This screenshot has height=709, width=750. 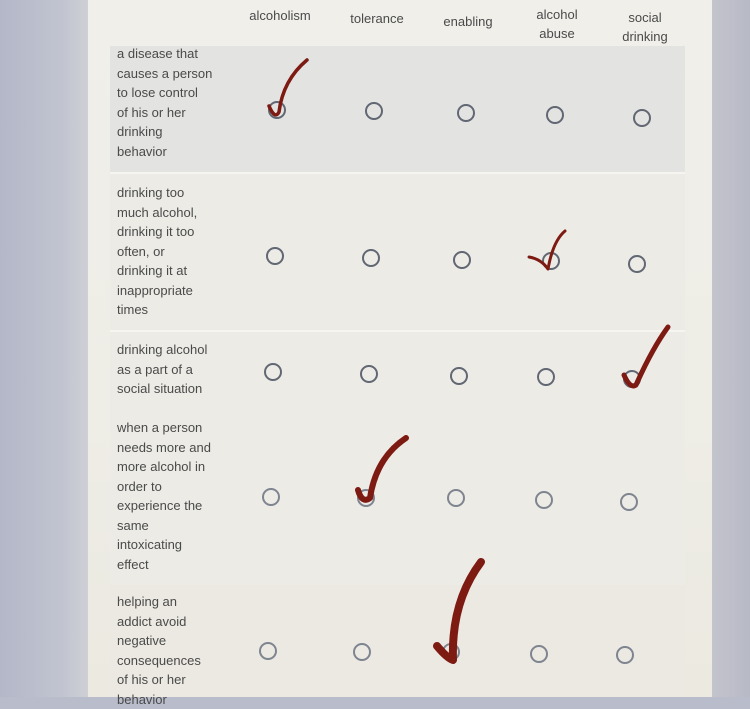 I want to click on question-line: same, so click(x=172, y=526).